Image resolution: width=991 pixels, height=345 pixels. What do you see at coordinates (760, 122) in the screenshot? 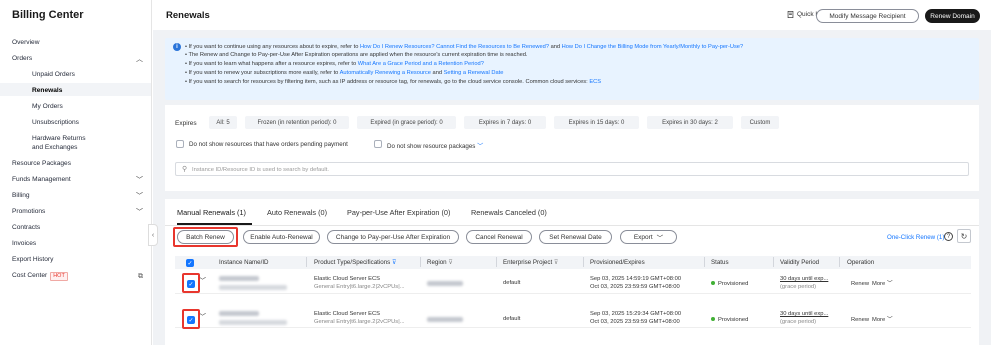
I see `filter-chip-custom: Custom` at bounding box center [760, 122].